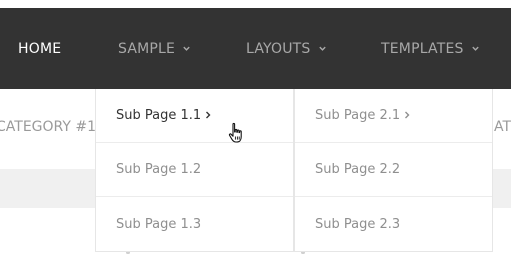 The width and height of the screenshot is (511, 254). What do you see at coordinates (235, 132) in the screenshot?
I see `hand-pointer-icon` at bounding box center [235, 132].